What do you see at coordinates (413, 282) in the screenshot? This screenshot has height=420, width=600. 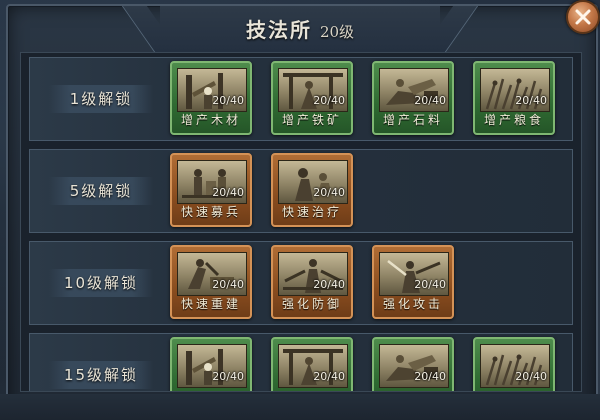 I see `skill-card: 20/40 强化攻击` at bounding box center [413, 282].